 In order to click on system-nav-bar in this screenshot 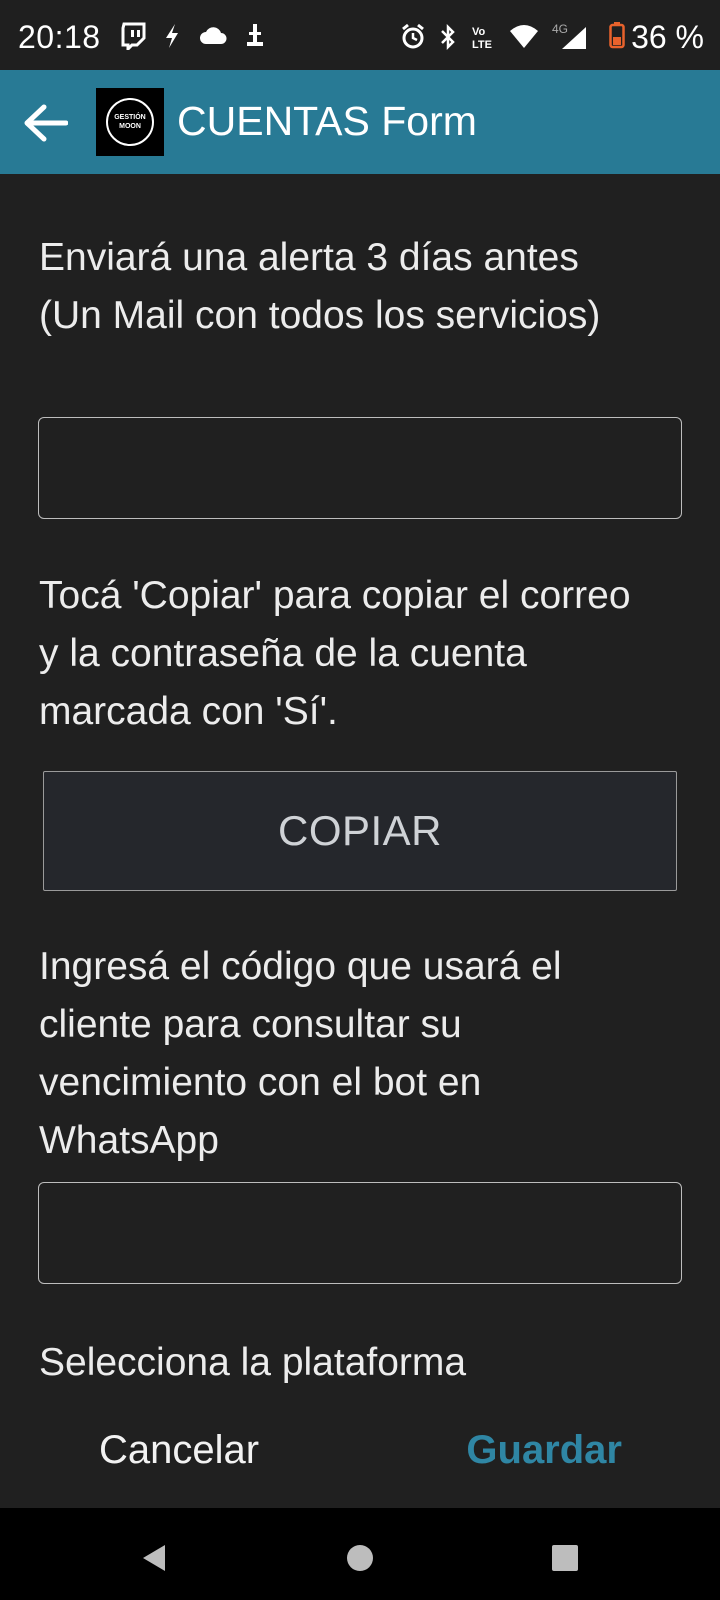, I will do `click(360, 1554)`.